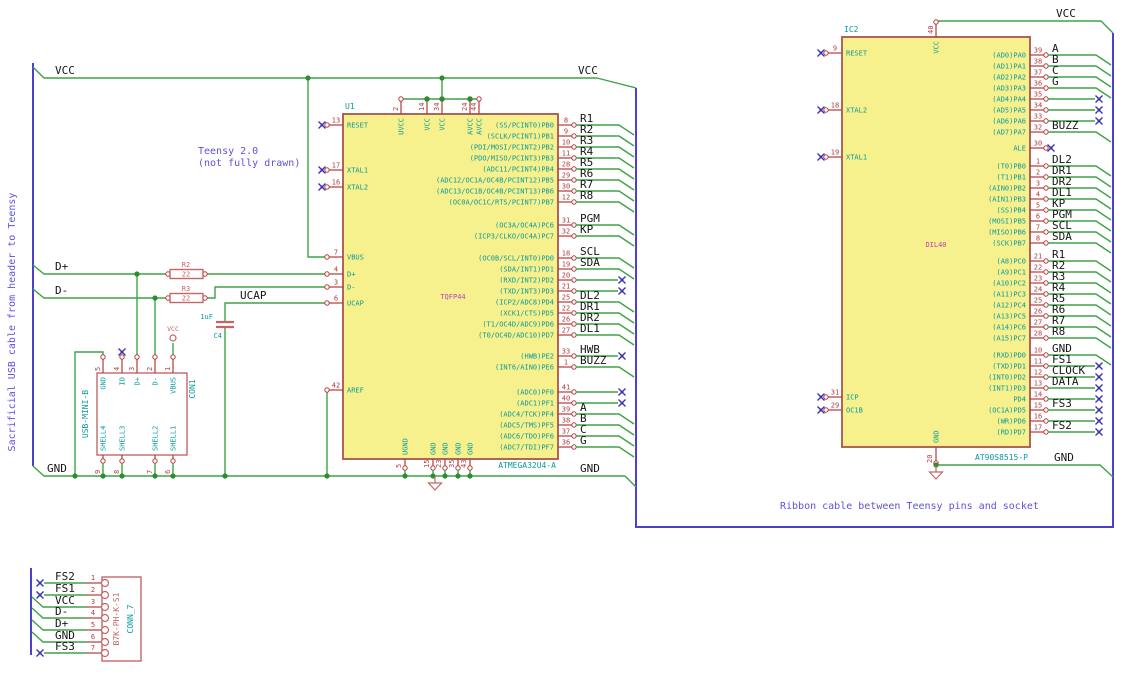 This screenshot has width=1131, height=690. Describe the element at coordinates (524, 126) in the screenshot. I see `pin-name: (SS/PCINT0)PB0` at that location.